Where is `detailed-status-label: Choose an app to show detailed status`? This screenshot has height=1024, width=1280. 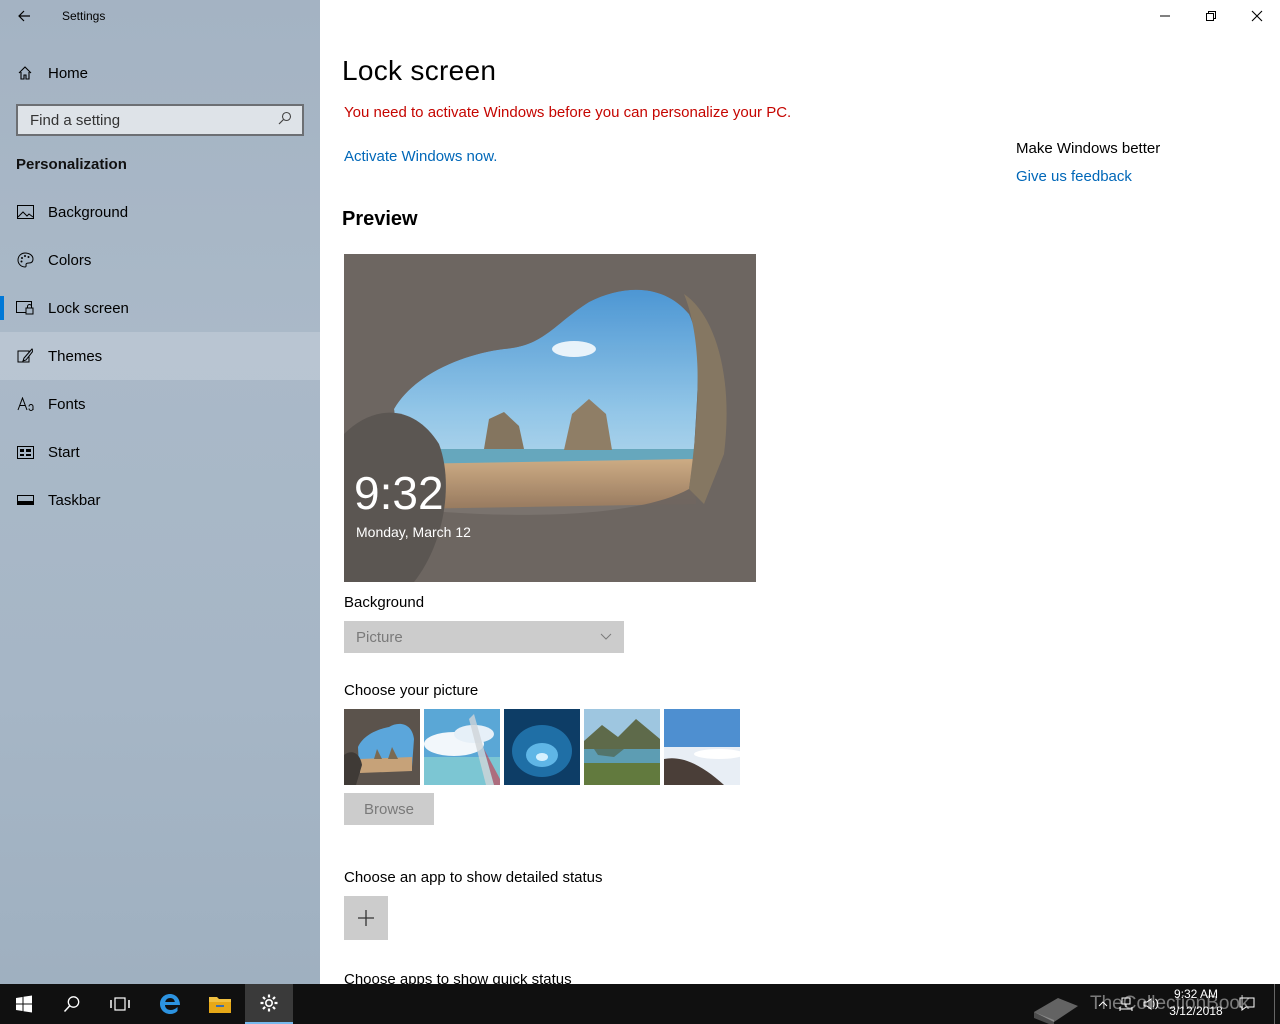
detailed-status-label: Choose an app to show detailed status is located at coordinates (473, 877).